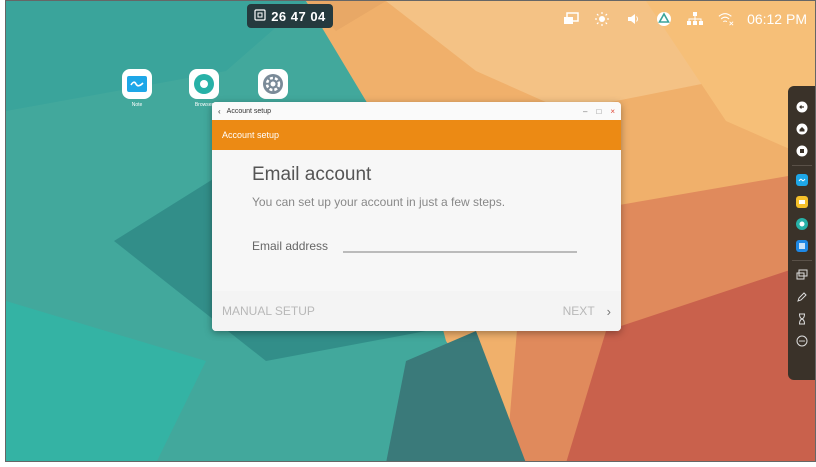 The width and height of the screenshot is (816, 467). Describe the element at coordinates (416, 111) in the screenshot. I see `window-titlebar: ‹ Account setup – □ ×` at that location.